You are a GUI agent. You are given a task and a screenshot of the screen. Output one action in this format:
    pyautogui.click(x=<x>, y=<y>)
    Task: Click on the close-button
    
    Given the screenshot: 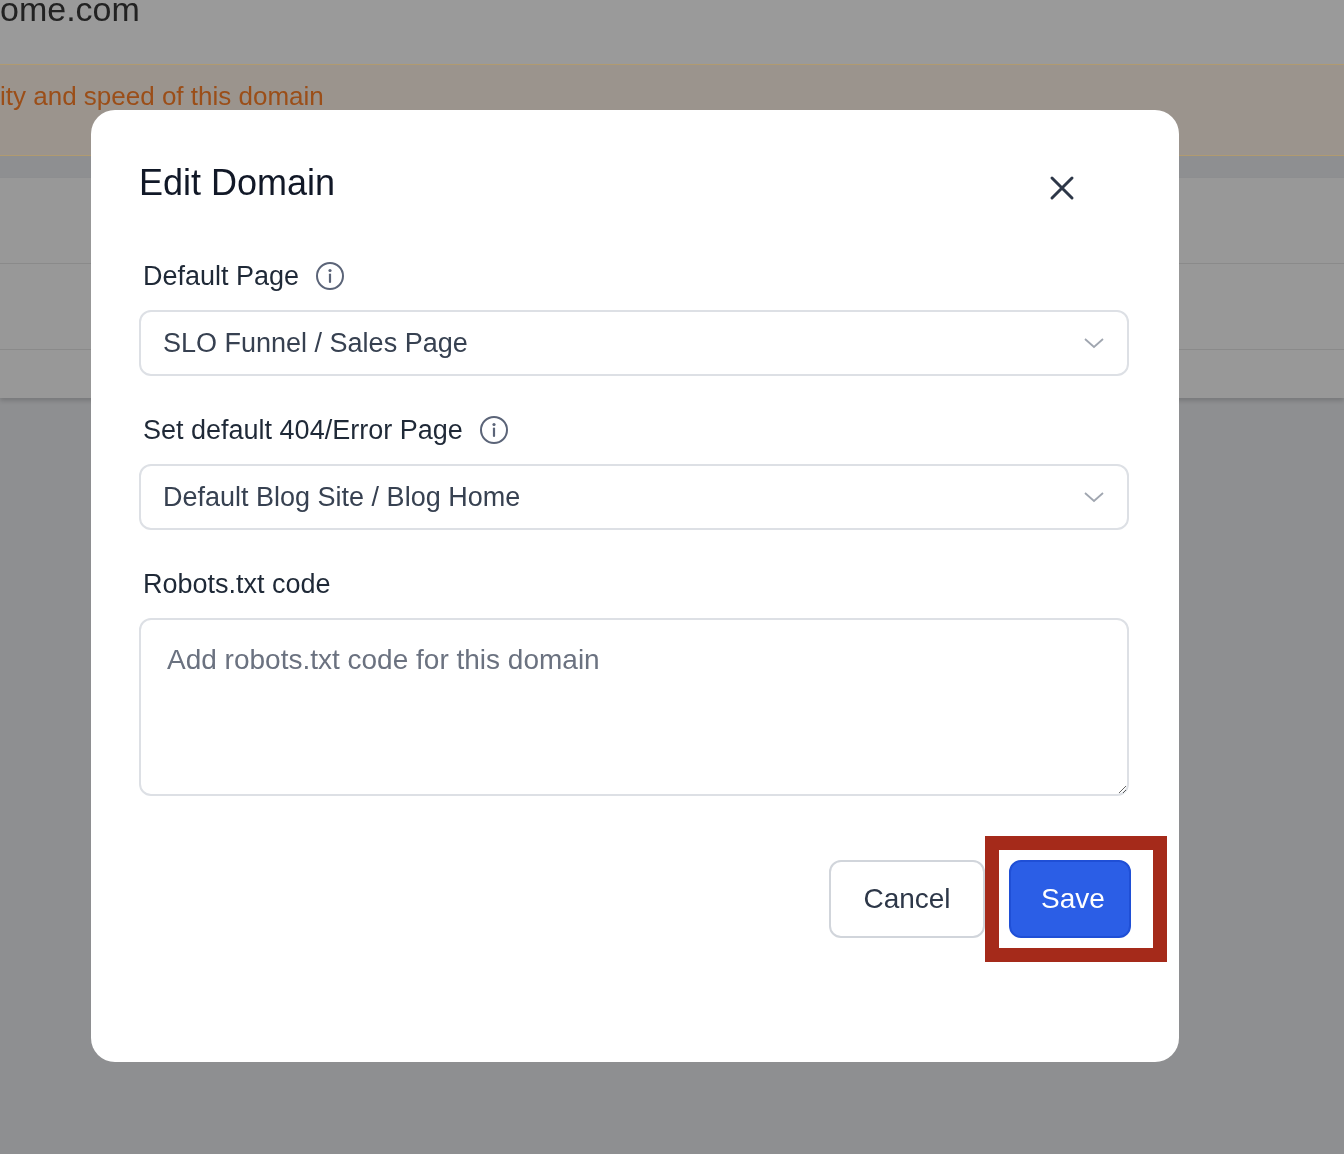 What is the action you would take?
    pyautogui.click(x=1062, y=188)
    